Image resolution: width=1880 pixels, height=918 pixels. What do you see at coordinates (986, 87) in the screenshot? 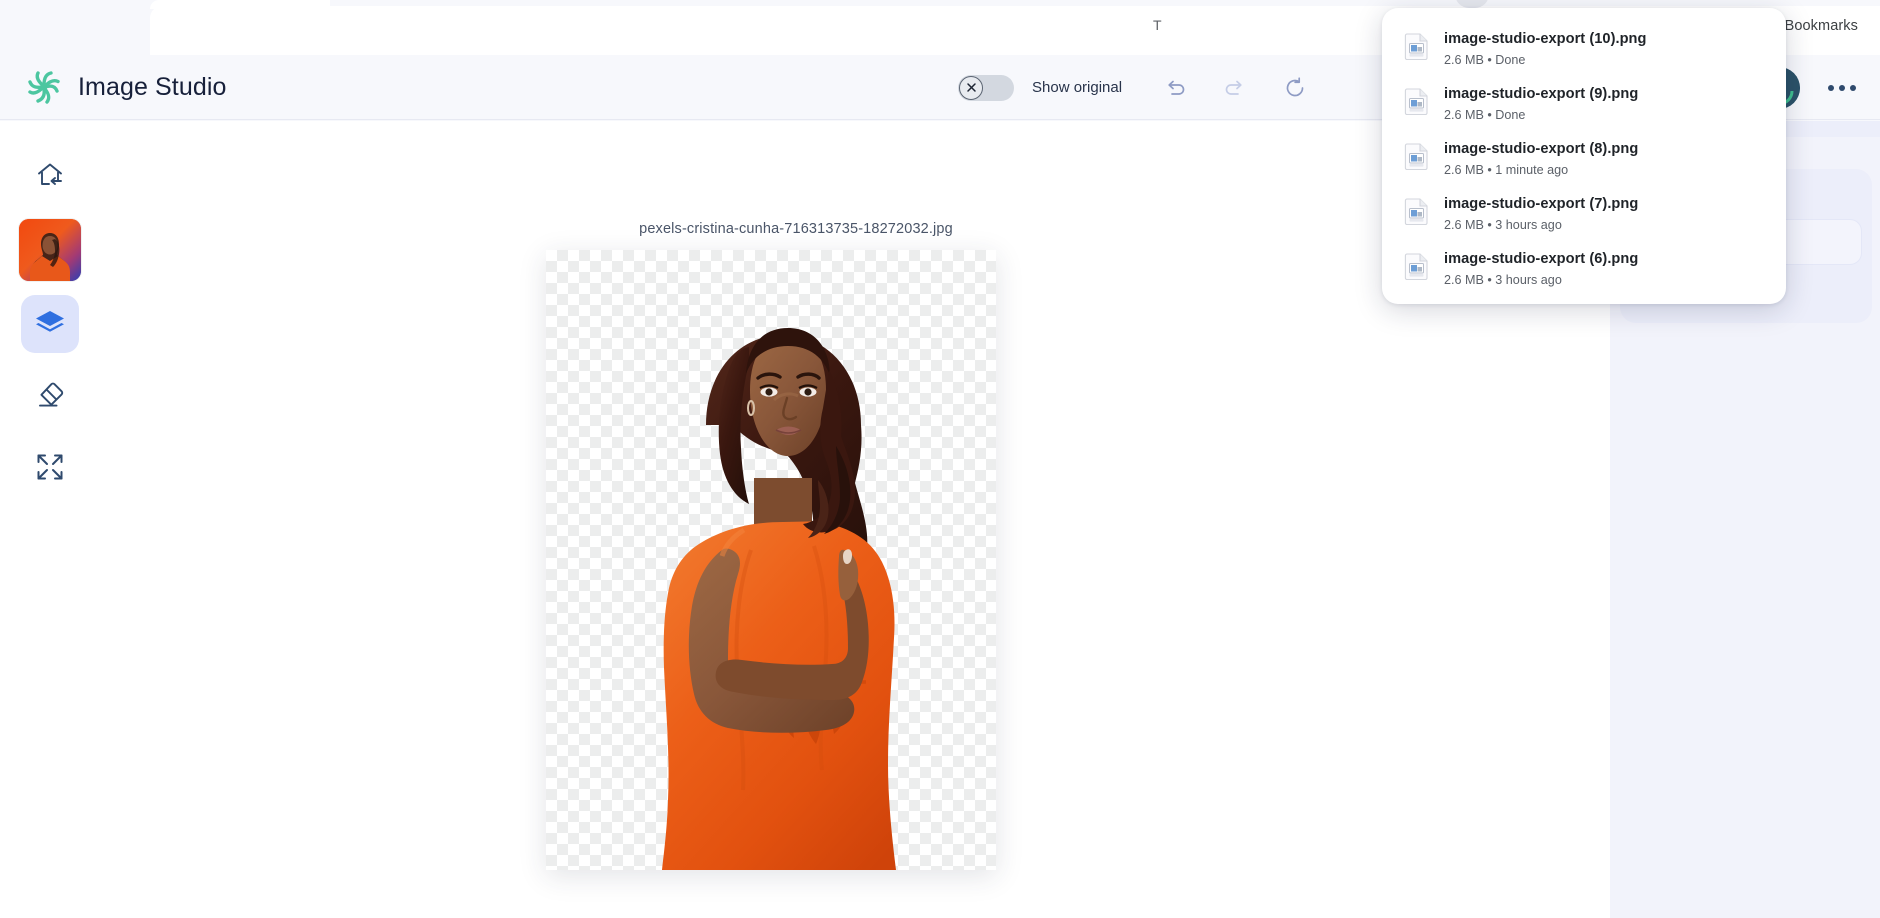
I see `show-original-toggle` at bounding box center [986, 87].